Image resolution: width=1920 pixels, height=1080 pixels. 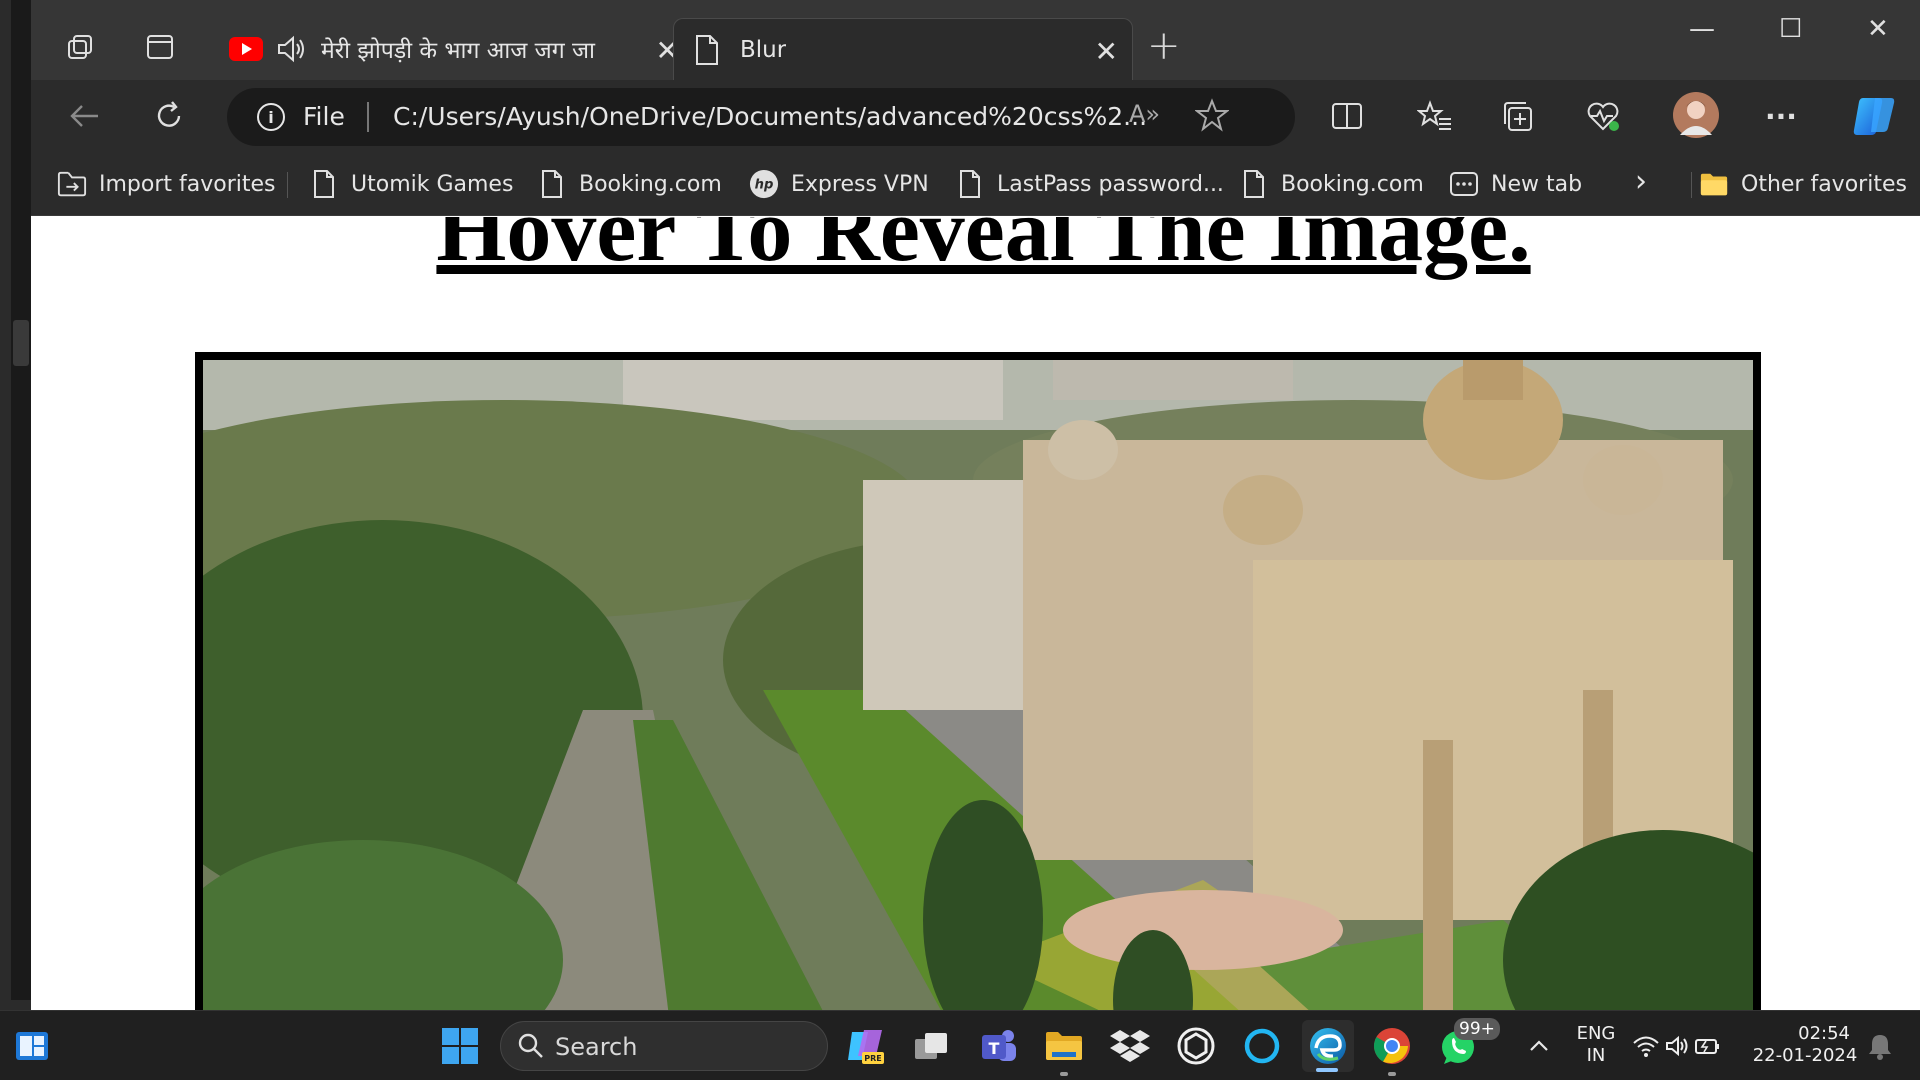 I want to click on svg-text: hp, so click(x=764, y=185).